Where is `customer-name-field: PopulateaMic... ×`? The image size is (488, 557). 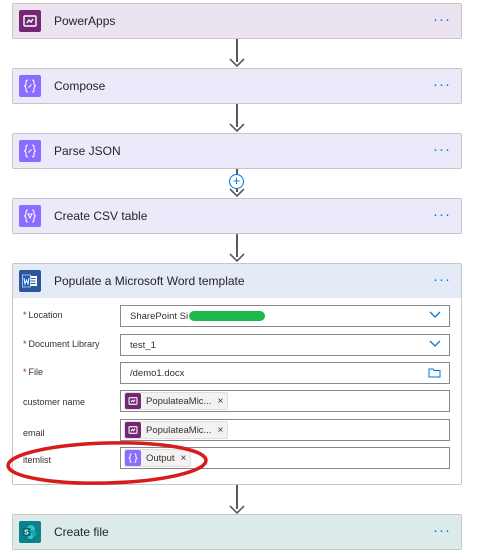 customer-name-field: PopulateaMic... × is located at coordinates (285, 401).